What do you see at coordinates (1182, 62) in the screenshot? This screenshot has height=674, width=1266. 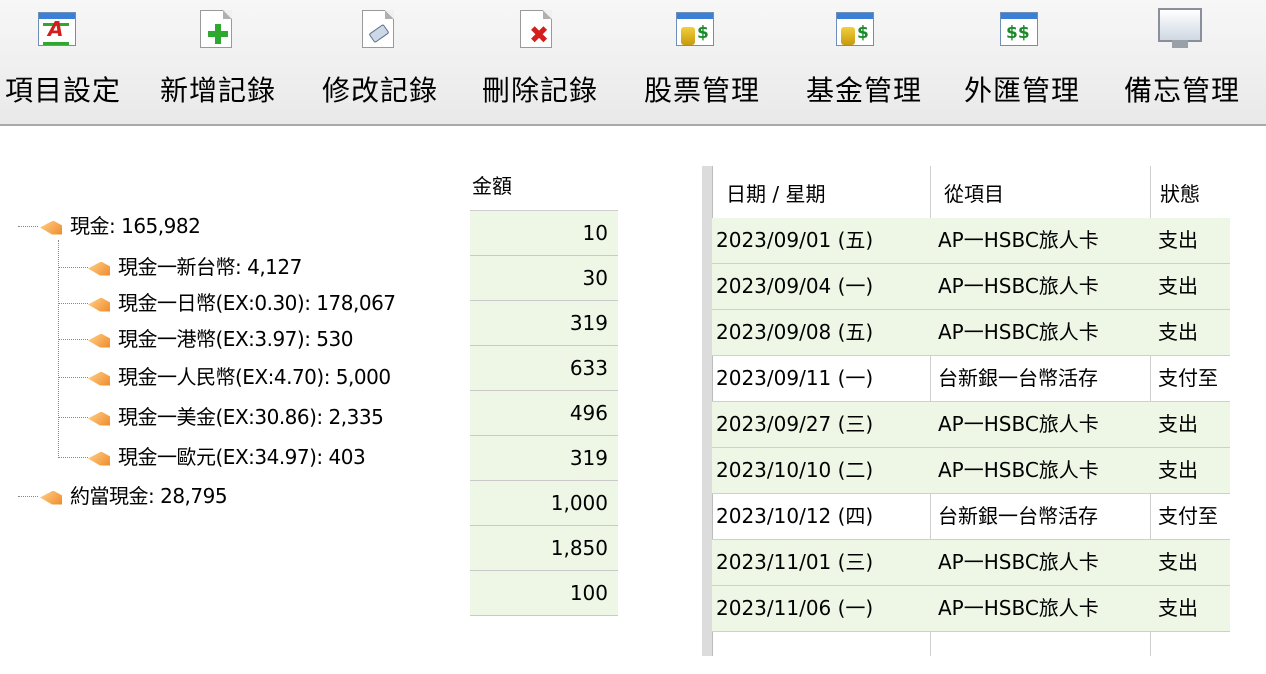 I see `memo-management-button: 備忘管理` at bounding box center [1182, 62].